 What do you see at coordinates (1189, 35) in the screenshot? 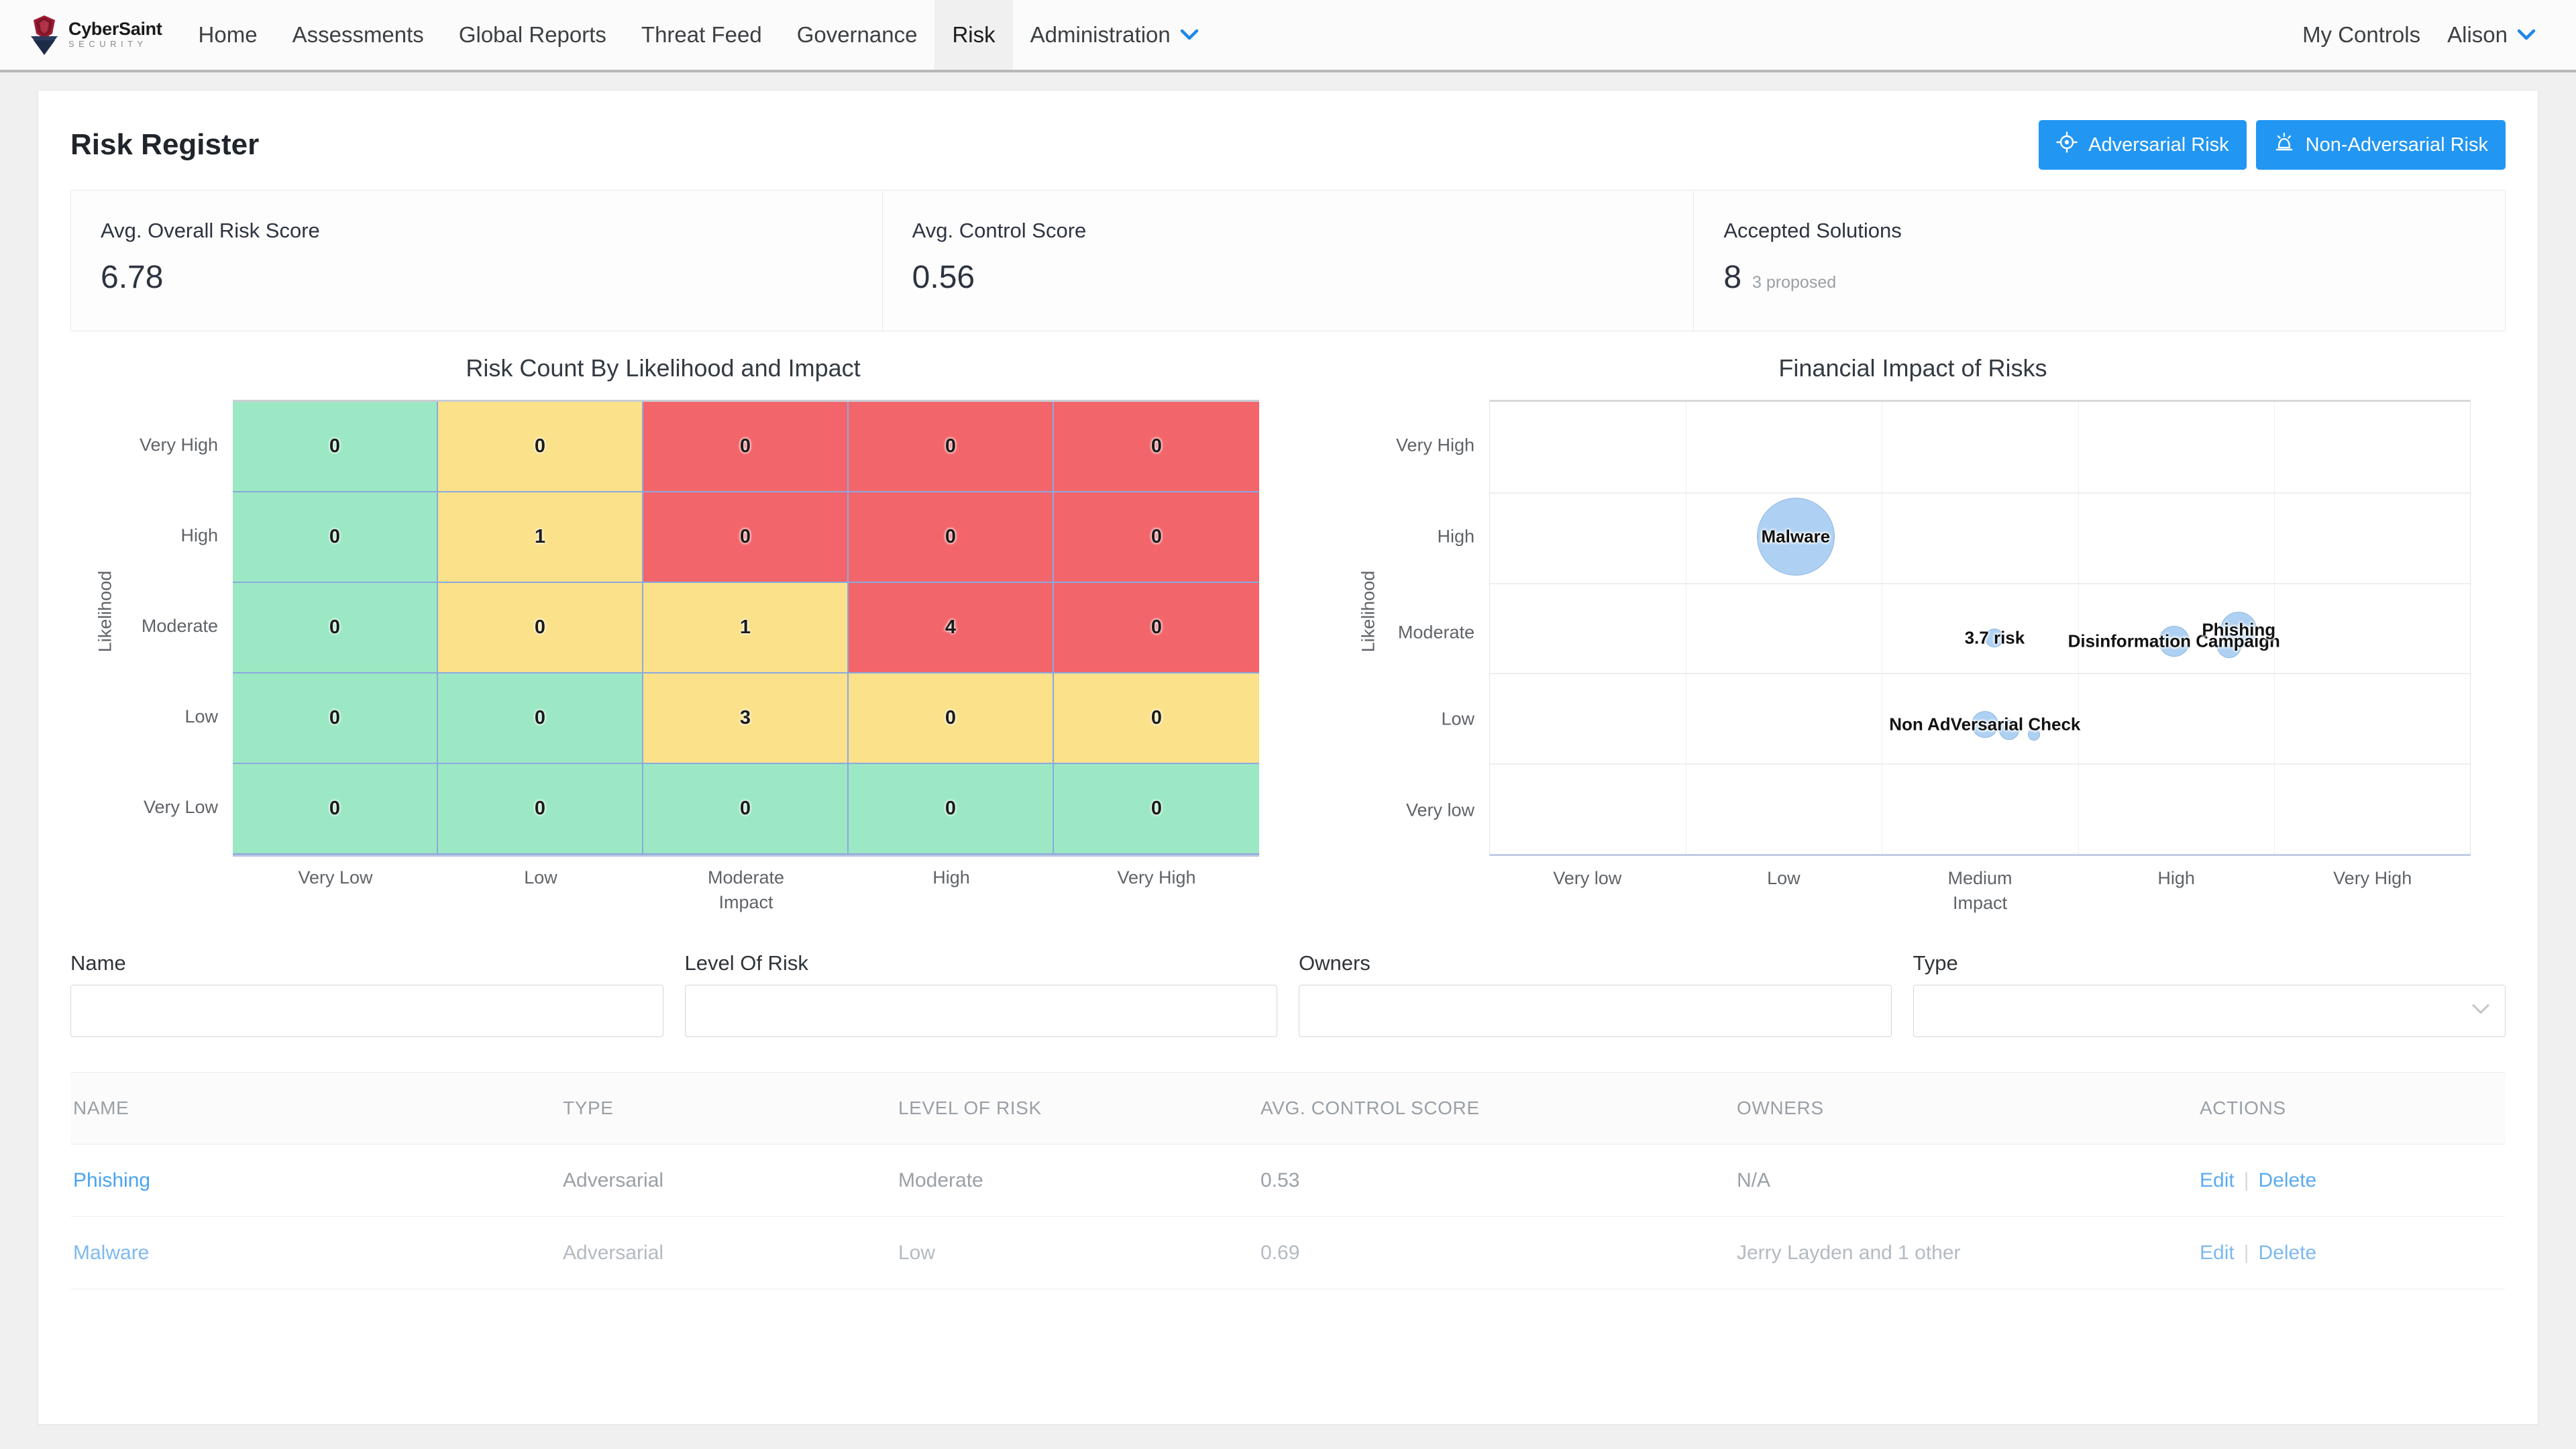
I see `chevron-down-icon` at bounding box center [1189, 35].